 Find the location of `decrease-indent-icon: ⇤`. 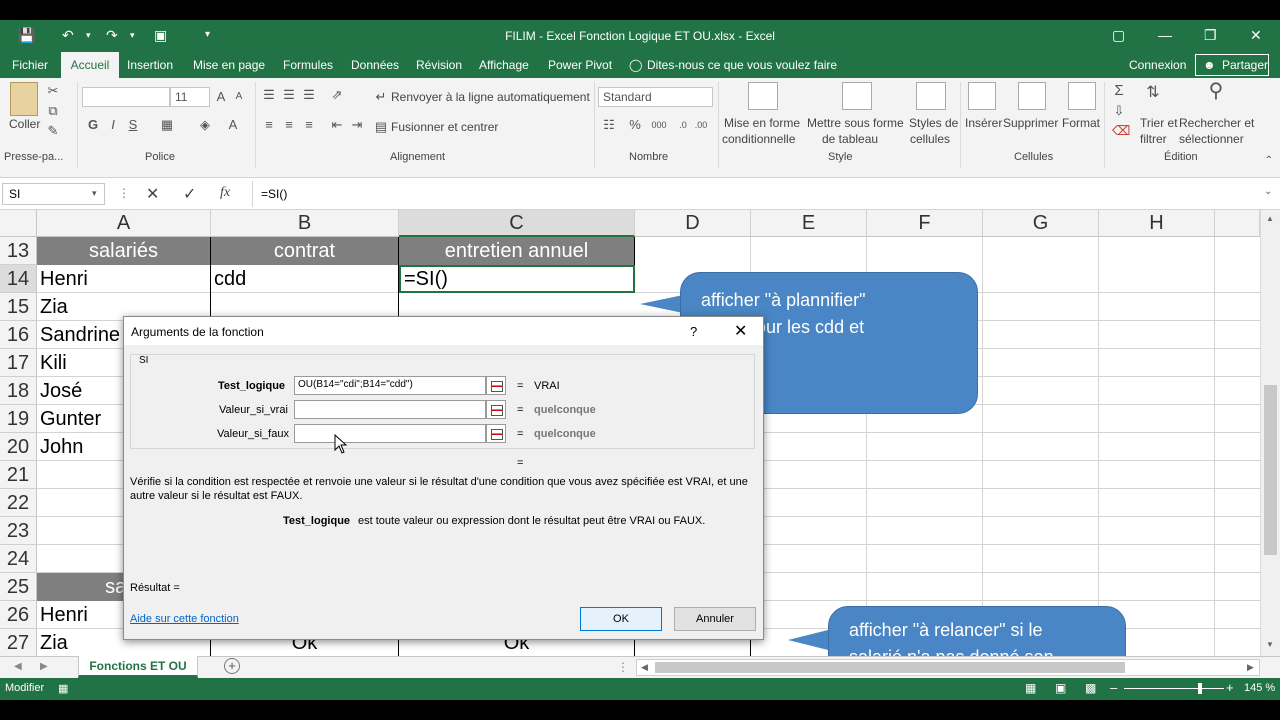

decrease-indent-icon: ⇤ is located at coordinates (337, 125).